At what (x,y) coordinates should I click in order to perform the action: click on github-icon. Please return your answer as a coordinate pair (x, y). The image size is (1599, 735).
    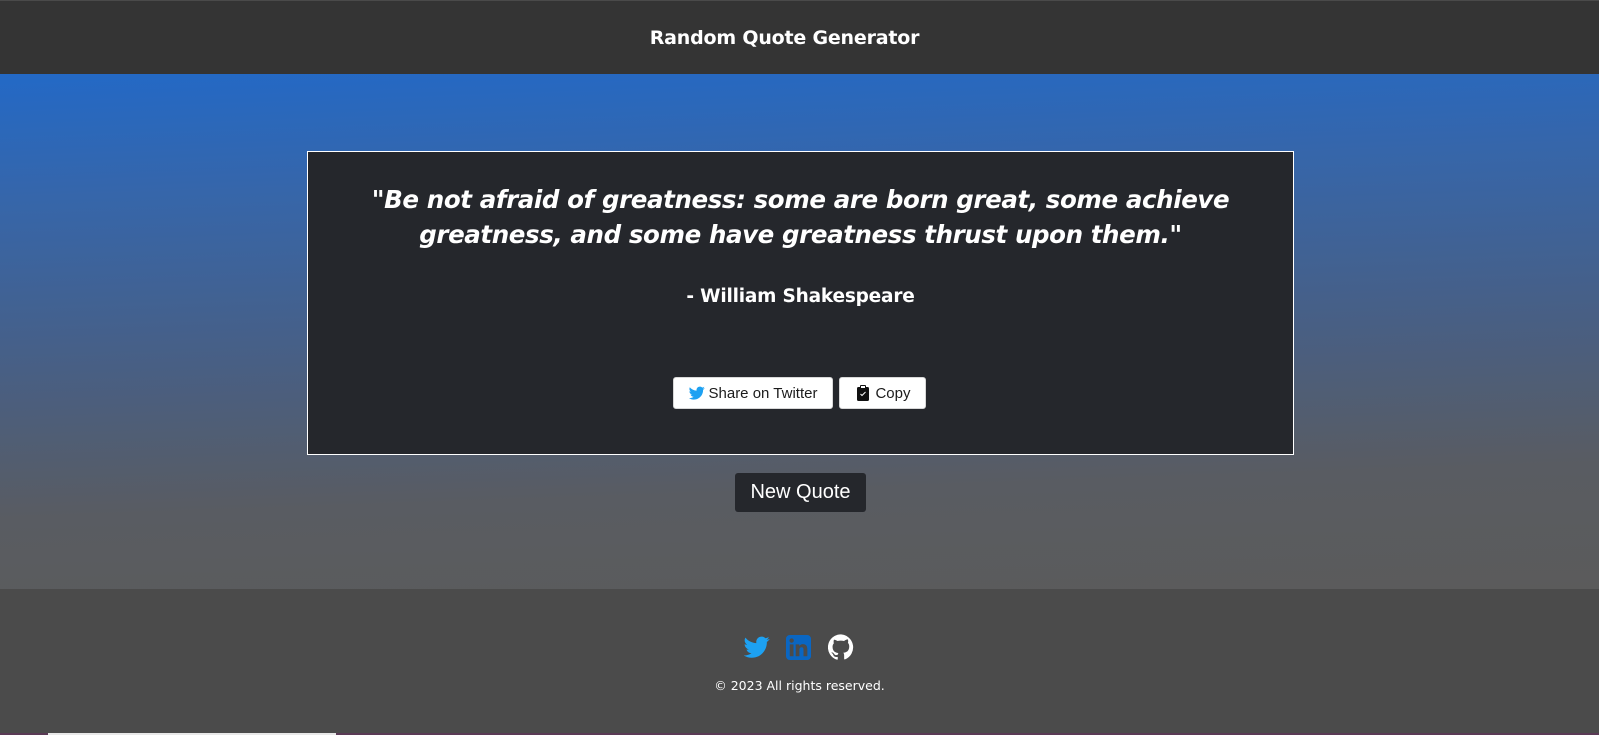
    Looking at the image, I should click on (840, 647).